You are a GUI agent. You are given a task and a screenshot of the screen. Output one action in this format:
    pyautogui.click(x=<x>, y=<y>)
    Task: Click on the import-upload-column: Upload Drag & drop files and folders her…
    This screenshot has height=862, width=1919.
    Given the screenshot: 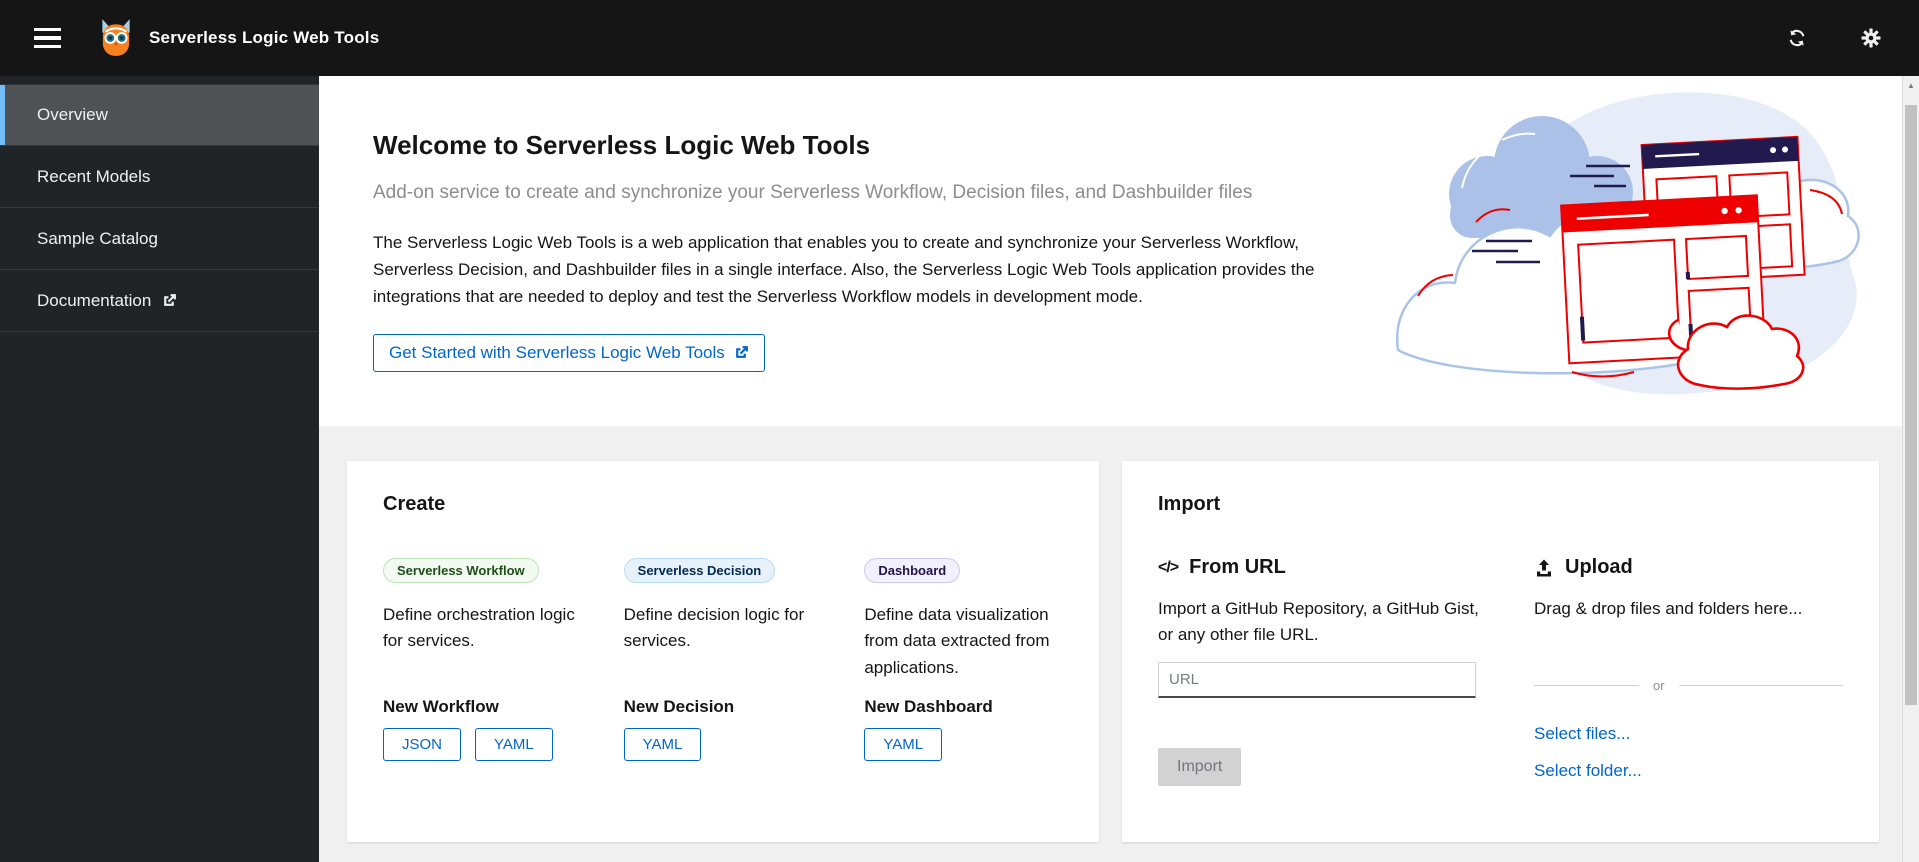 What is the action you would take?
    pyautogui.click(x=1688, y=671)
    